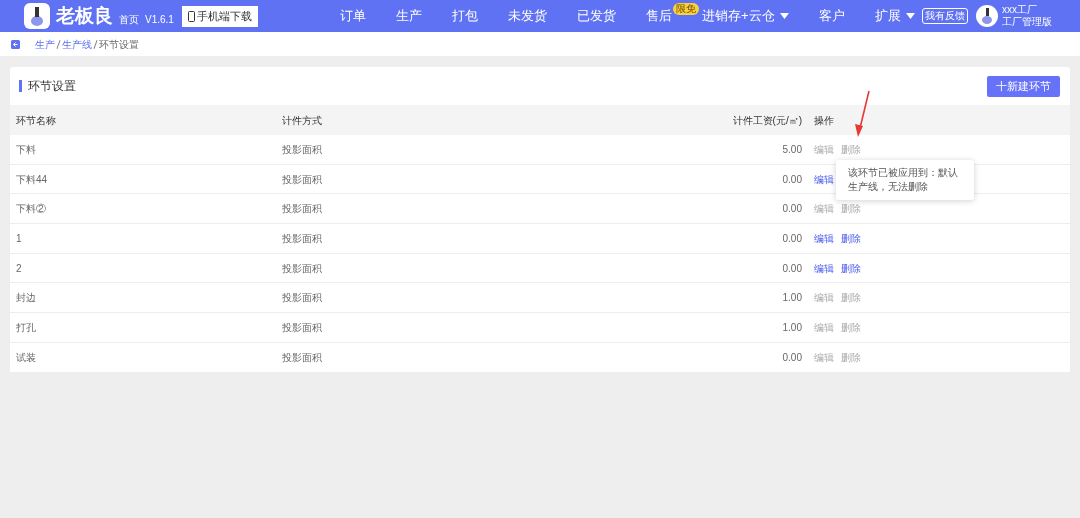 The width and height of the screenshot is (1080, 518). I want to click on download-button: 手机端下载, so click(219, 16).